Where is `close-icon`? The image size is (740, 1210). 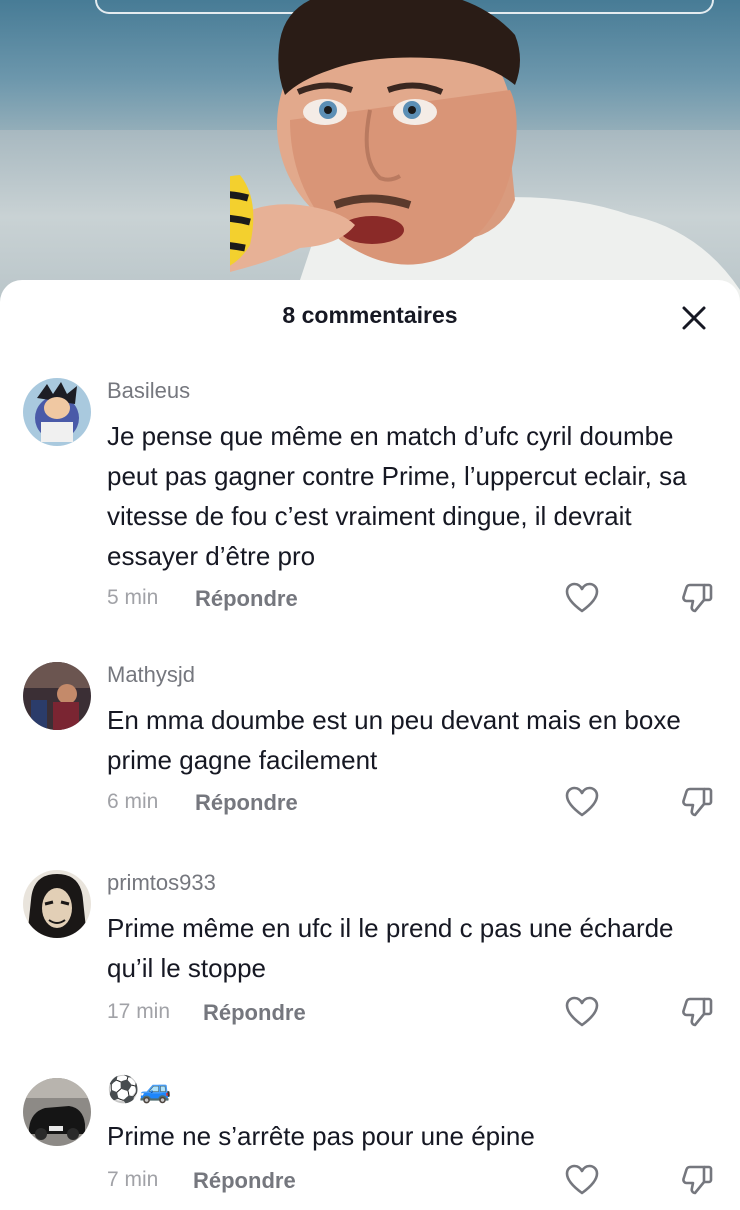
close-icon is located at coordinates (694, 318).